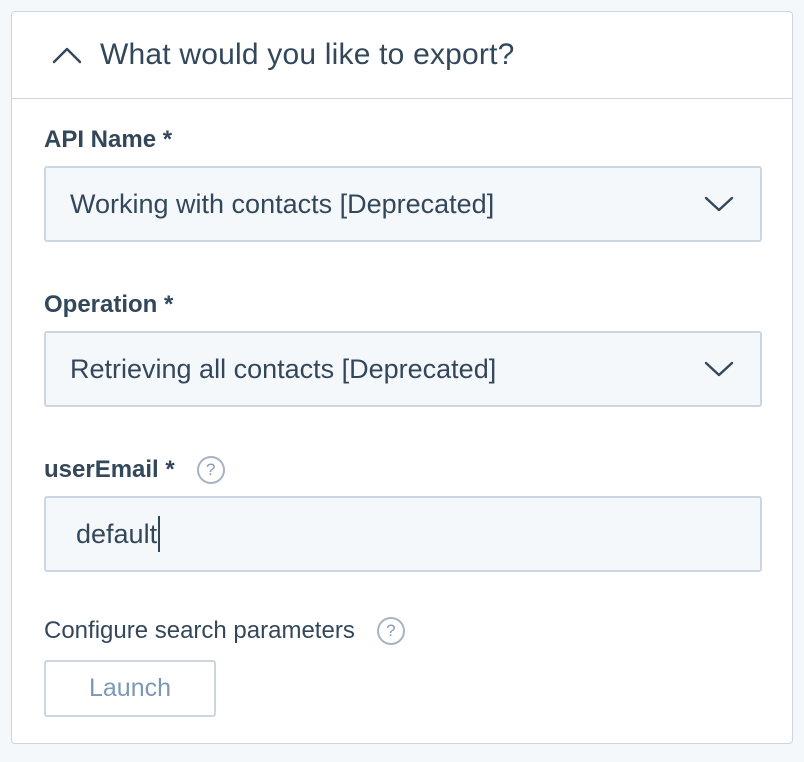 This screenshot has width=804, height=762. What do you see at coordinates (108, 139) in the screenshot?
I see `api-name-label-text: API Name *` at bounding box center [108, 139].